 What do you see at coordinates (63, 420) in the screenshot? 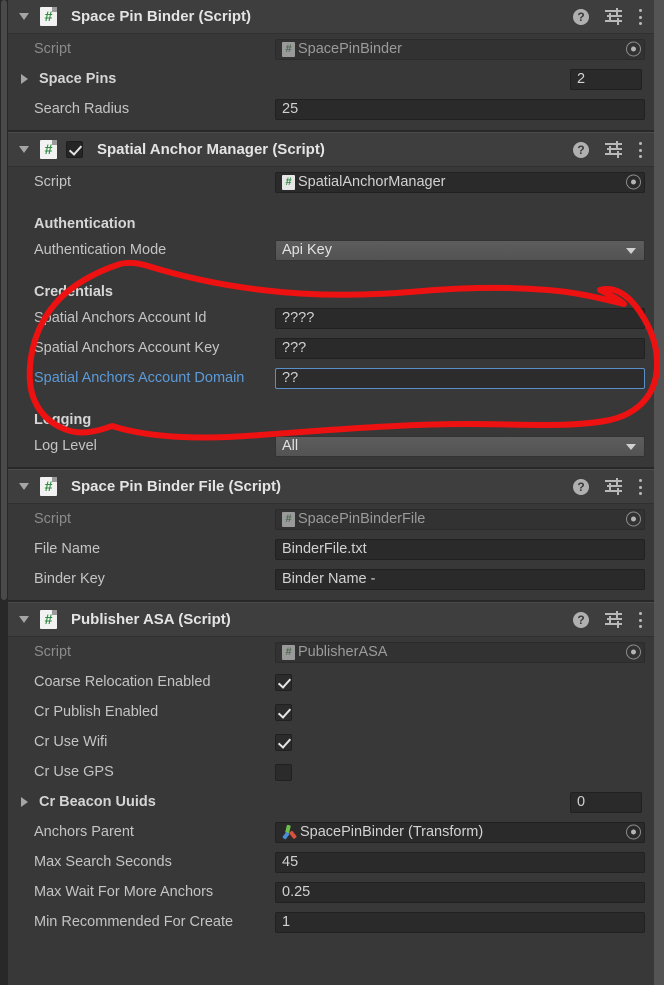
I see `section-header: Logging` at bounding box center [63, 420].